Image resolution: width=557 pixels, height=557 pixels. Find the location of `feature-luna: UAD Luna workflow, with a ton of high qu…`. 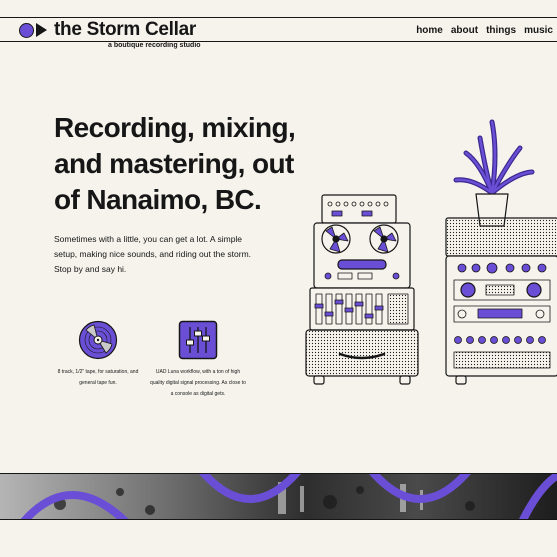

feature-luna: UAD Luna workflow, with a ton of high qu… is located at coordinates (198, 360).